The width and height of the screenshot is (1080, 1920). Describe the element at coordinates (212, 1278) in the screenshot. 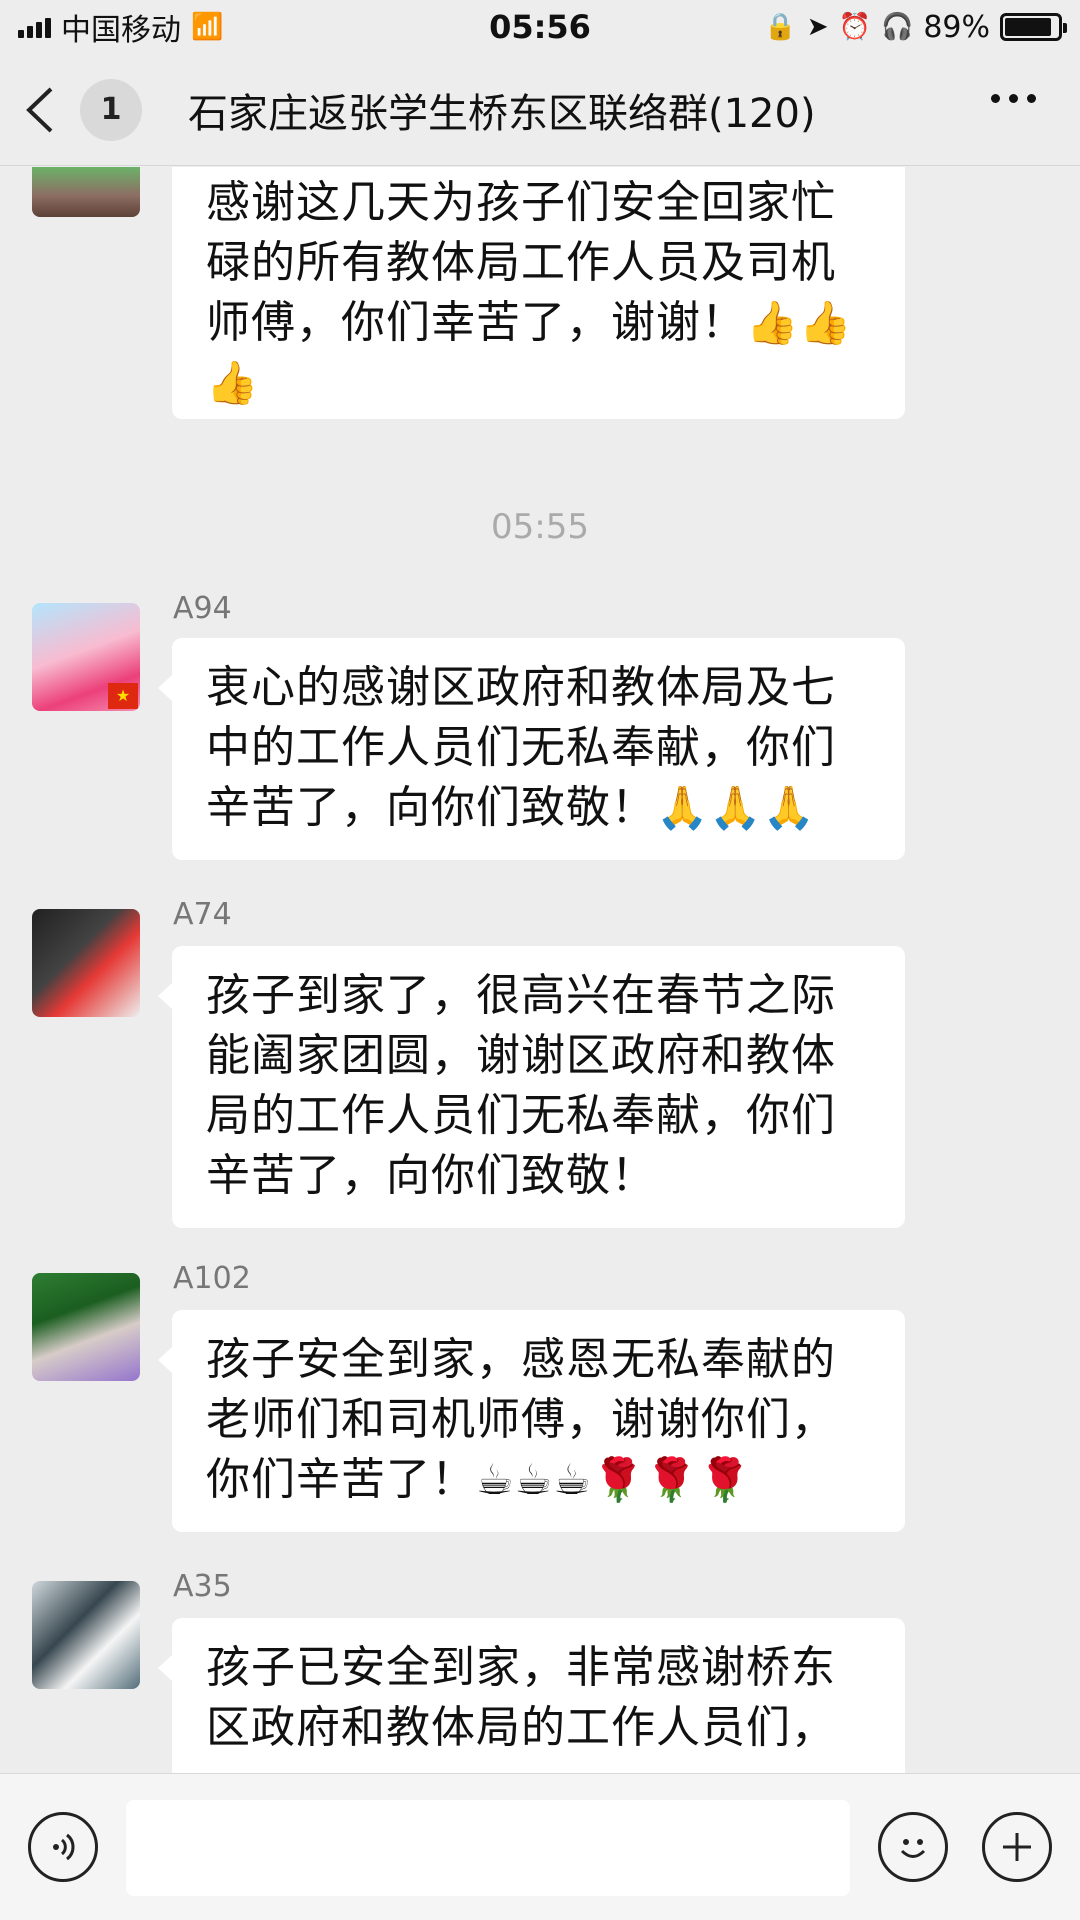

I see `sender-name: A102` at that location.